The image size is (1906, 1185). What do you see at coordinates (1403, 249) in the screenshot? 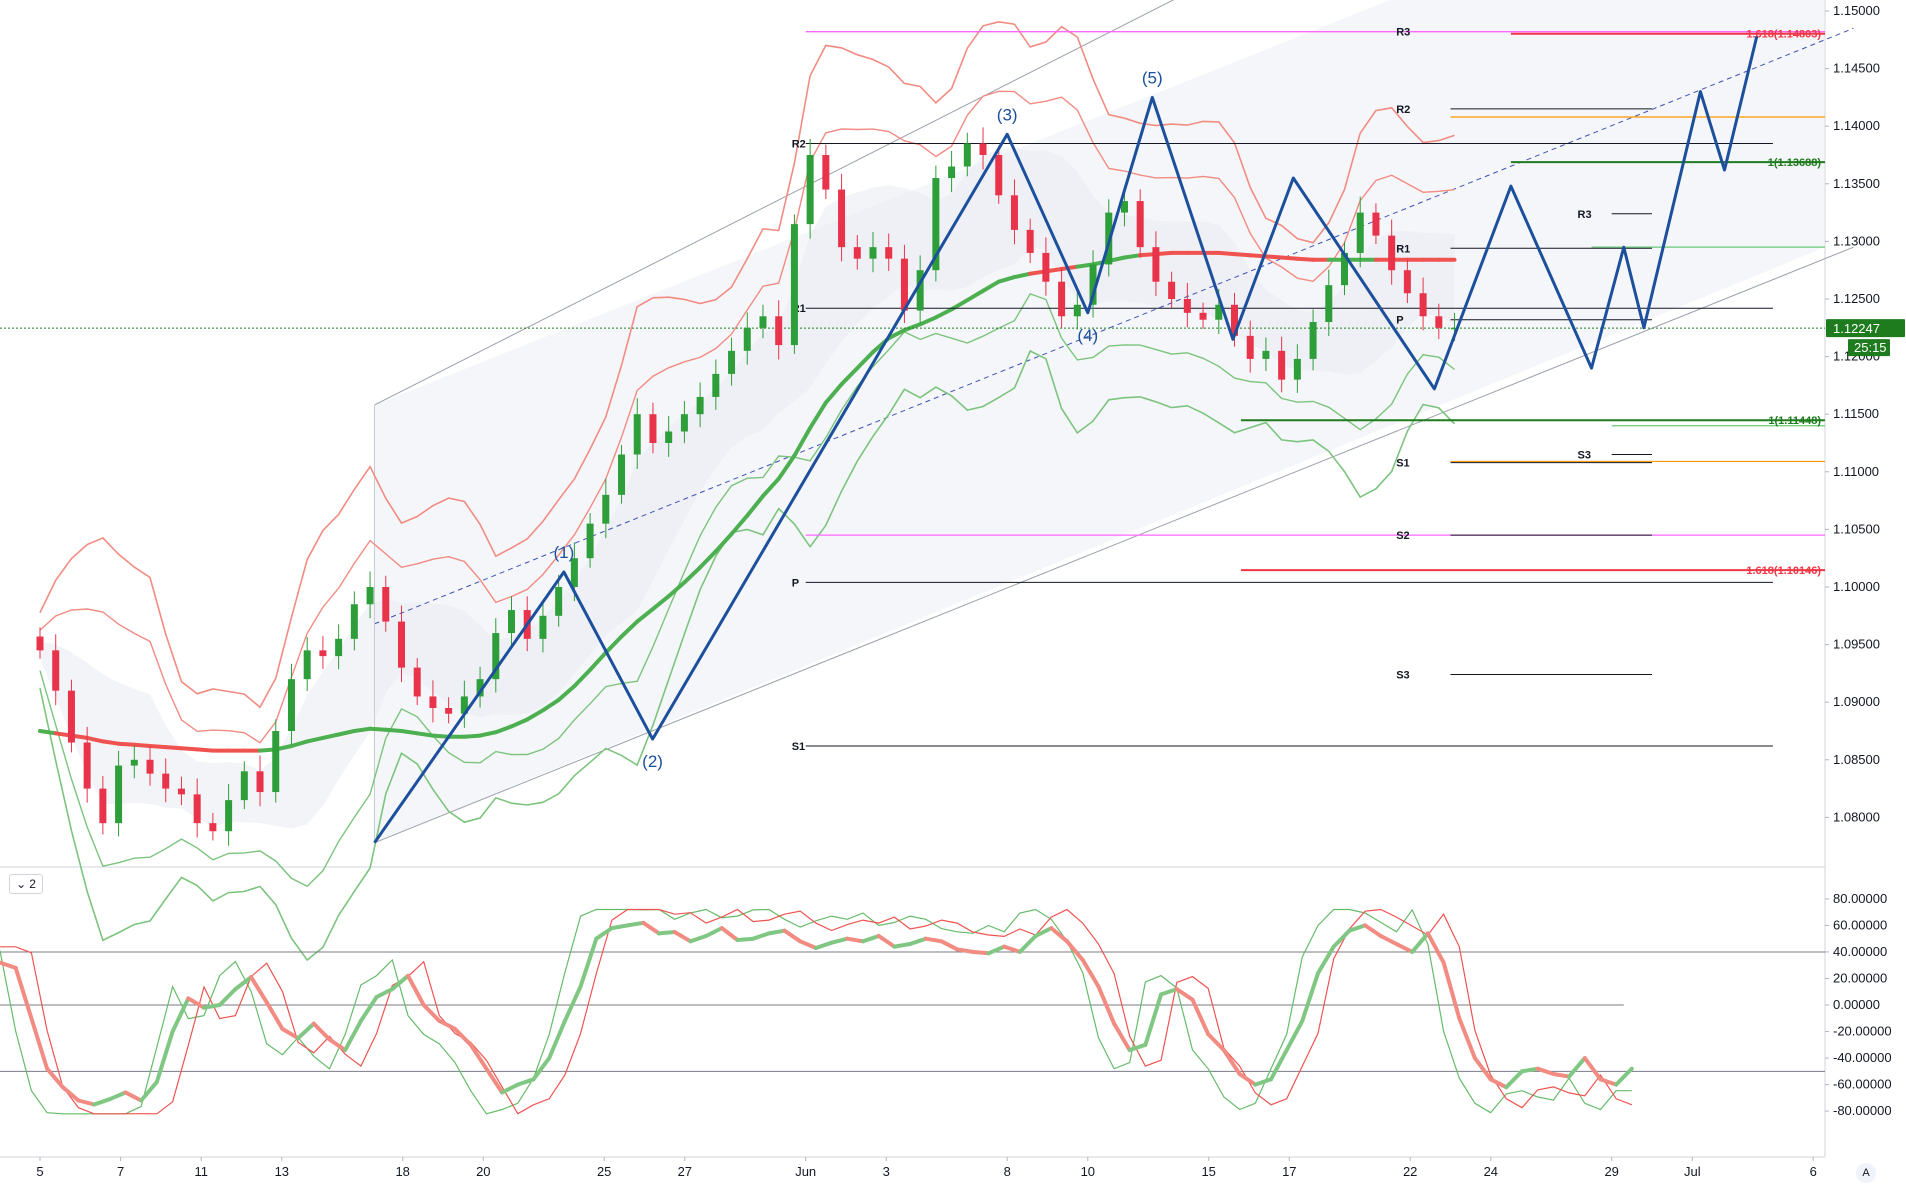
I see `pivot-level-label: R1` at bounding box center [1403, 249].